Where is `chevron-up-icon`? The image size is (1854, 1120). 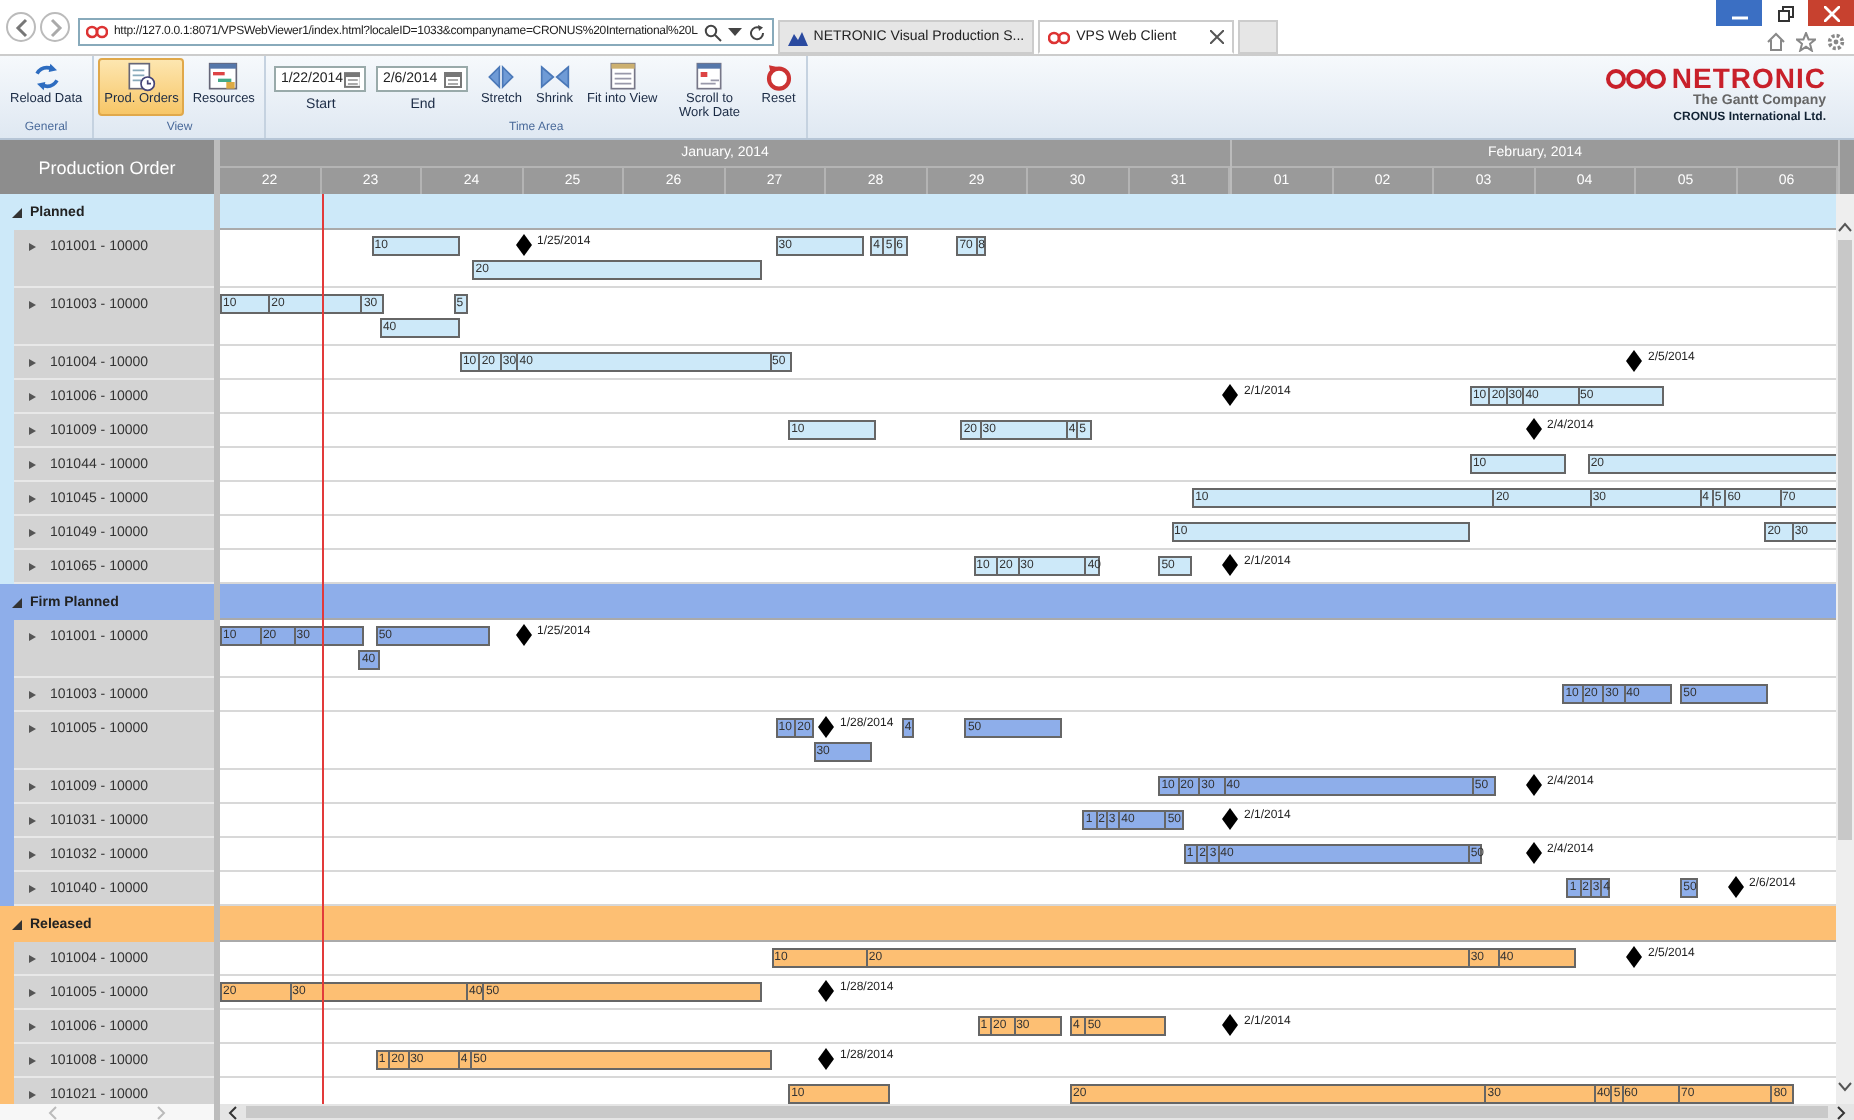
chevron-up-icon is located at coordinates (1845, 227).